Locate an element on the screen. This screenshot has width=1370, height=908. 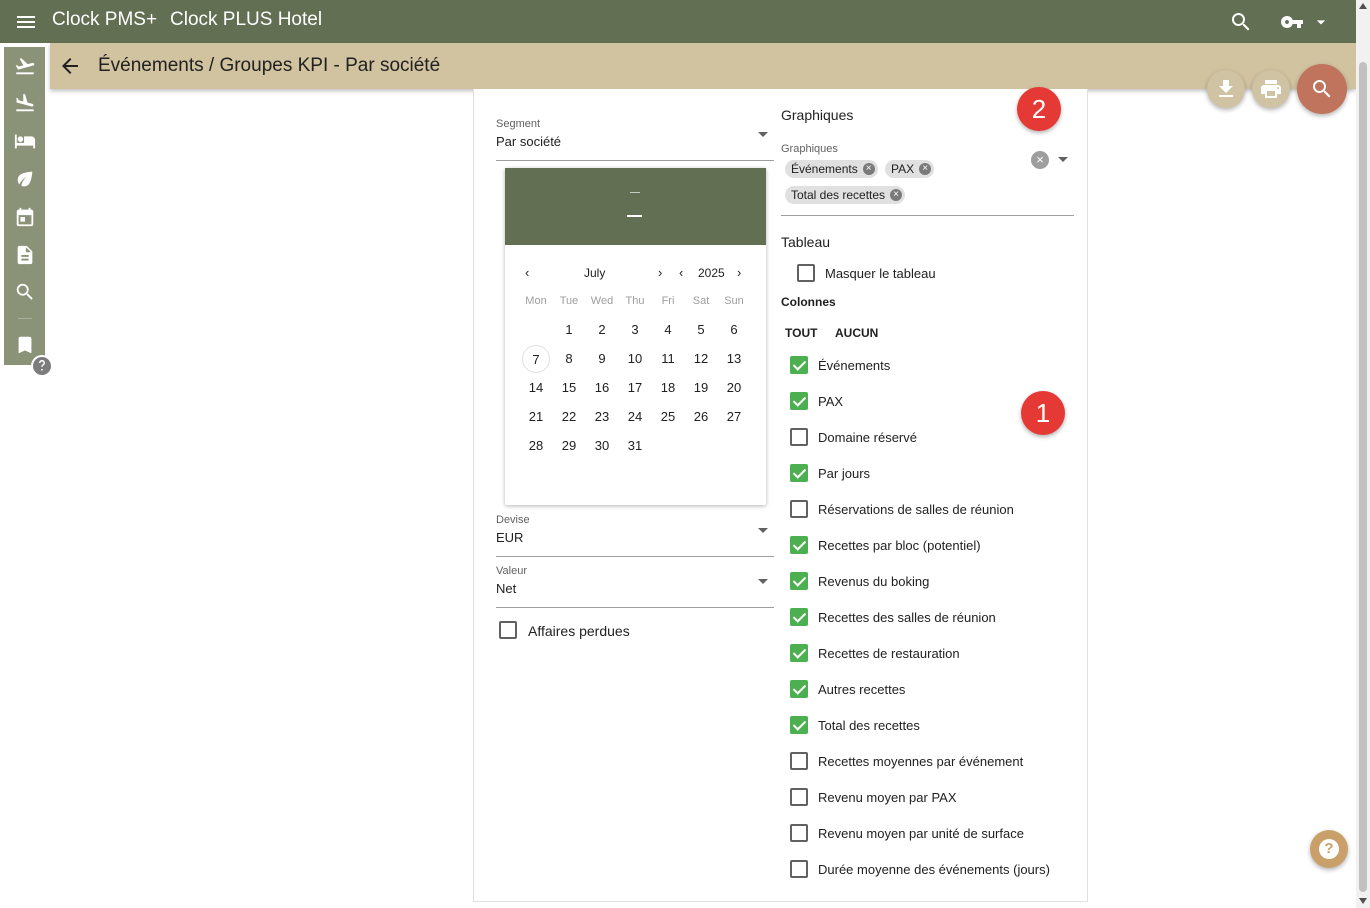
currency-select: Devise EUR is located at coordinates (635, 535).